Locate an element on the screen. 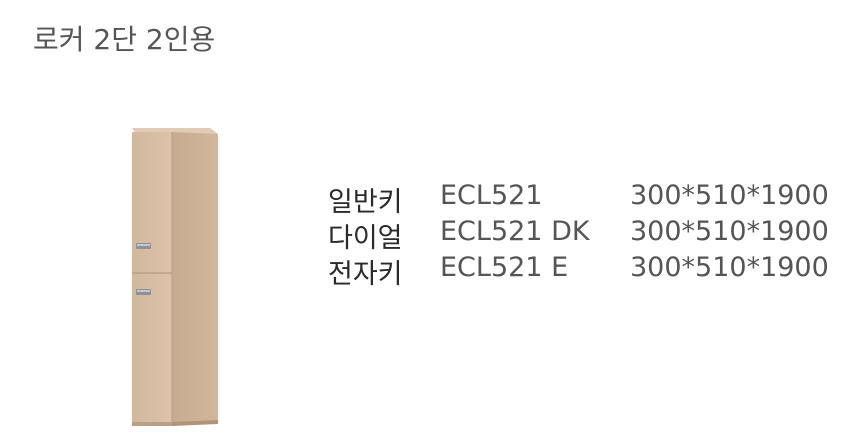 This screenshot has width=868, height=438. locker-front-panel is located at coordinates (152, 278).